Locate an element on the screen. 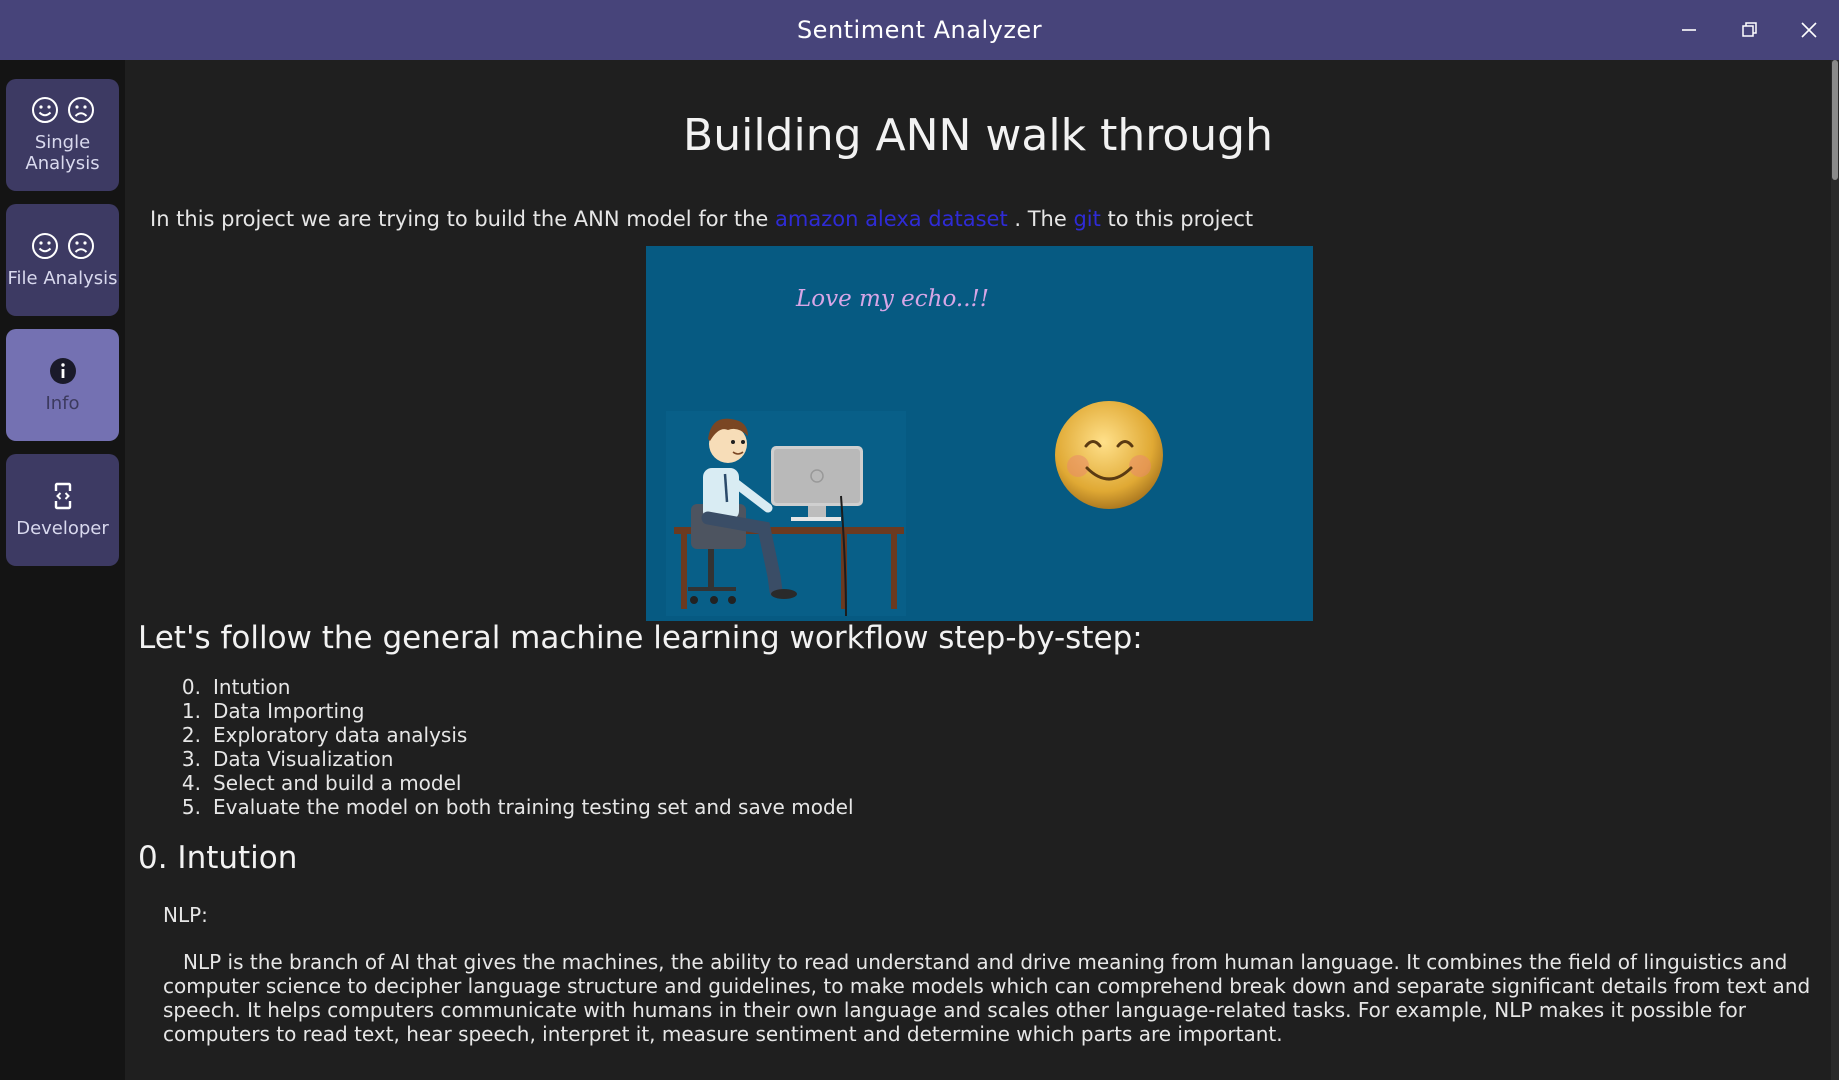 This screenshot has width=1839, height=1080. minimize-icon is located at coordinates (1689, 30).